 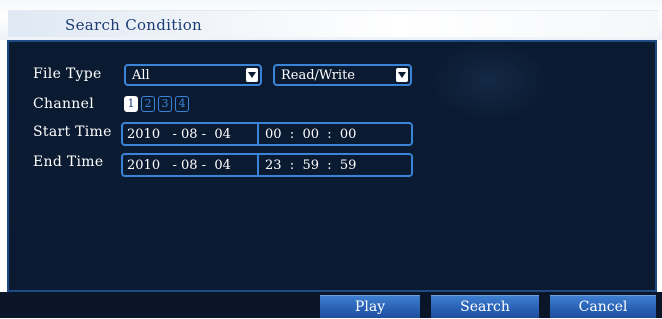 I want to click on channel-label: Channel, so click(x=63, y=104).